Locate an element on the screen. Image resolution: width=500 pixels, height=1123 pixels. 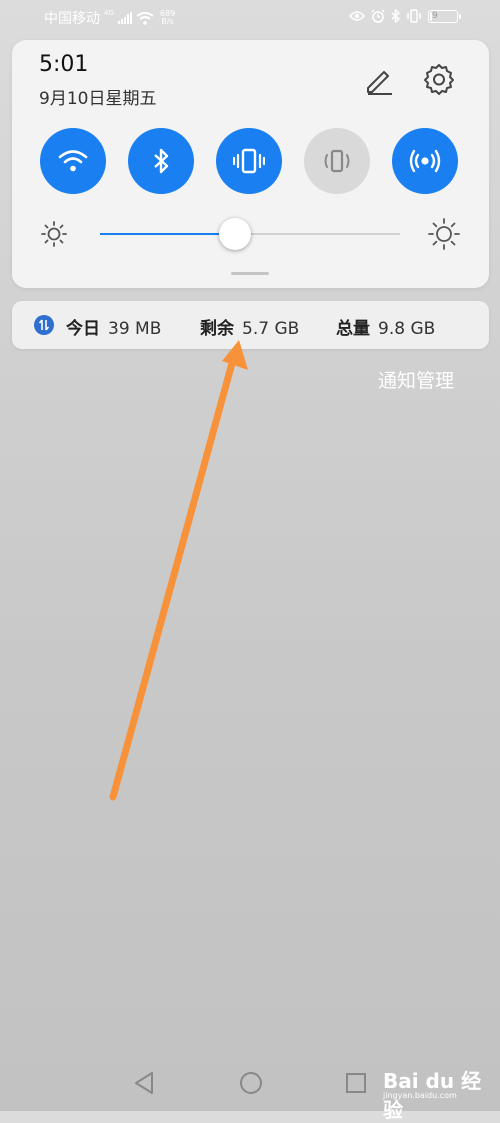
home-icon is located at coordinates (251, 1083).